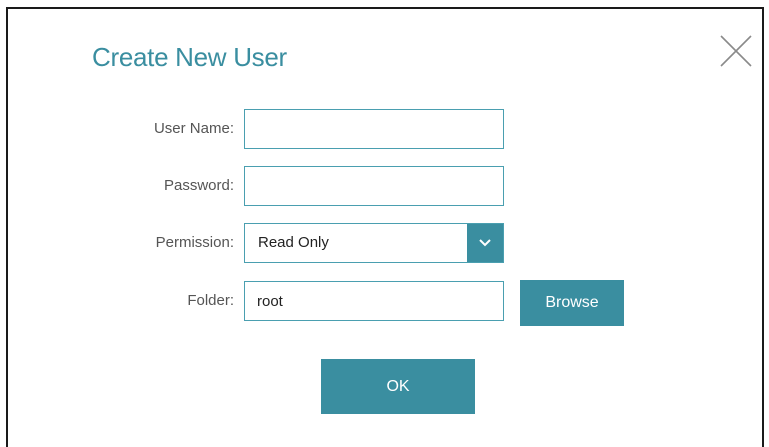 This screenshot has width=769, height=447. I want to click on username-label: User Name:, so click(193, 128).